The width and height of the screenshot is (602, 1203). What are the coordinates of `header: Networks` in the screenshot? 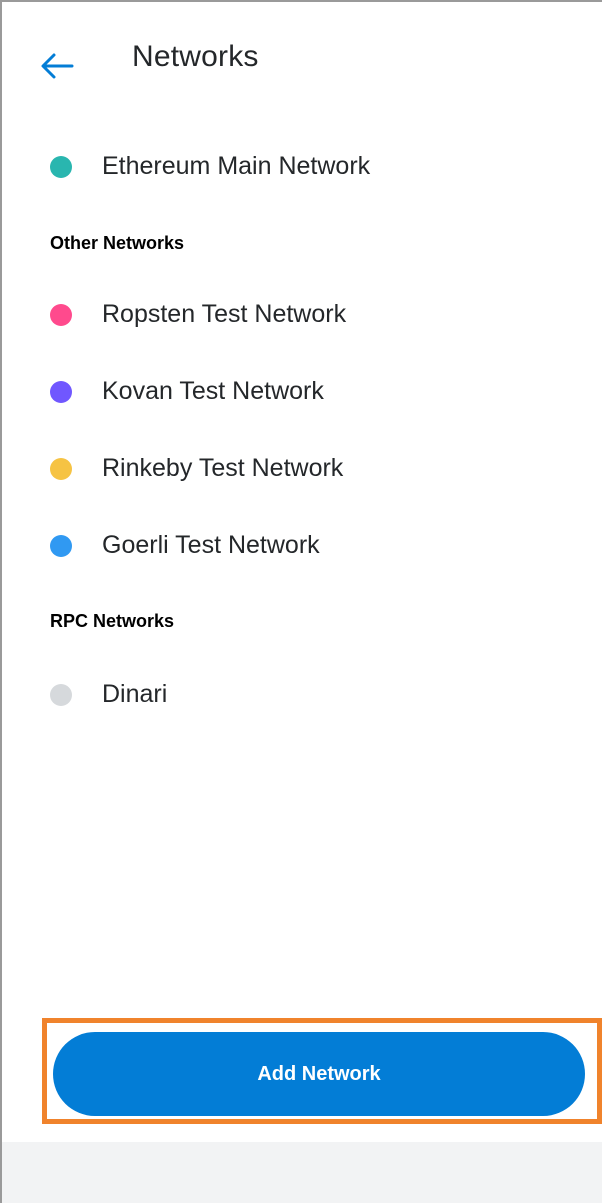 It's located at (302, 62).